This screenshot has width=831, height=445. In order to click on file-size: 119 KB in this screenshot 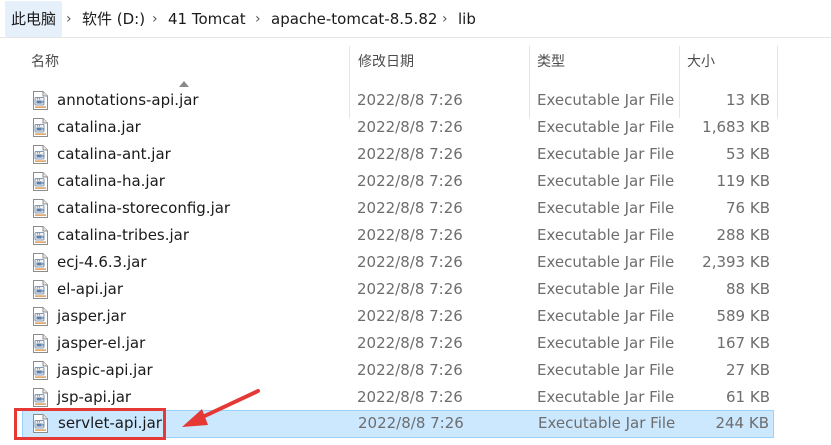, I will do `click(743, 181)`.